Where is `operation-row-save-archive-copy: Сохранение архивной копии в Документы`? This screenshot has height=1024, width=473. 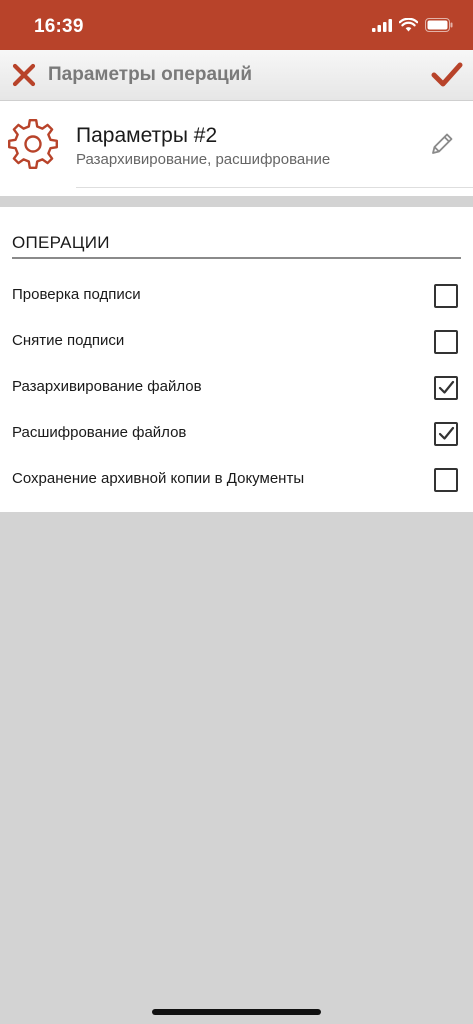 operation-row-save-archive-copy: Сохранение архивной копии в Документы is located at coordinates (236, 480).